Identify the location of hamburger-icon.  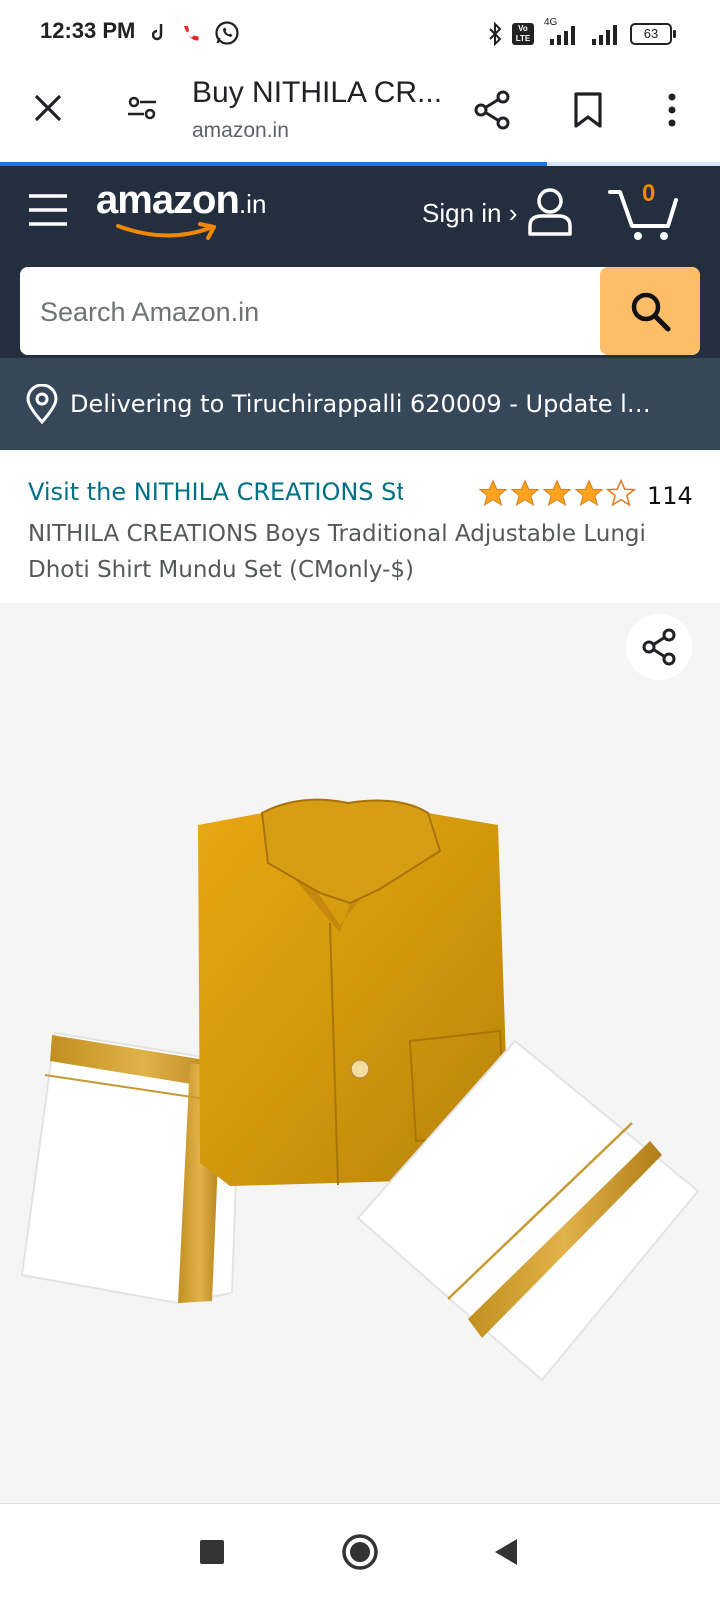
(48, 210).